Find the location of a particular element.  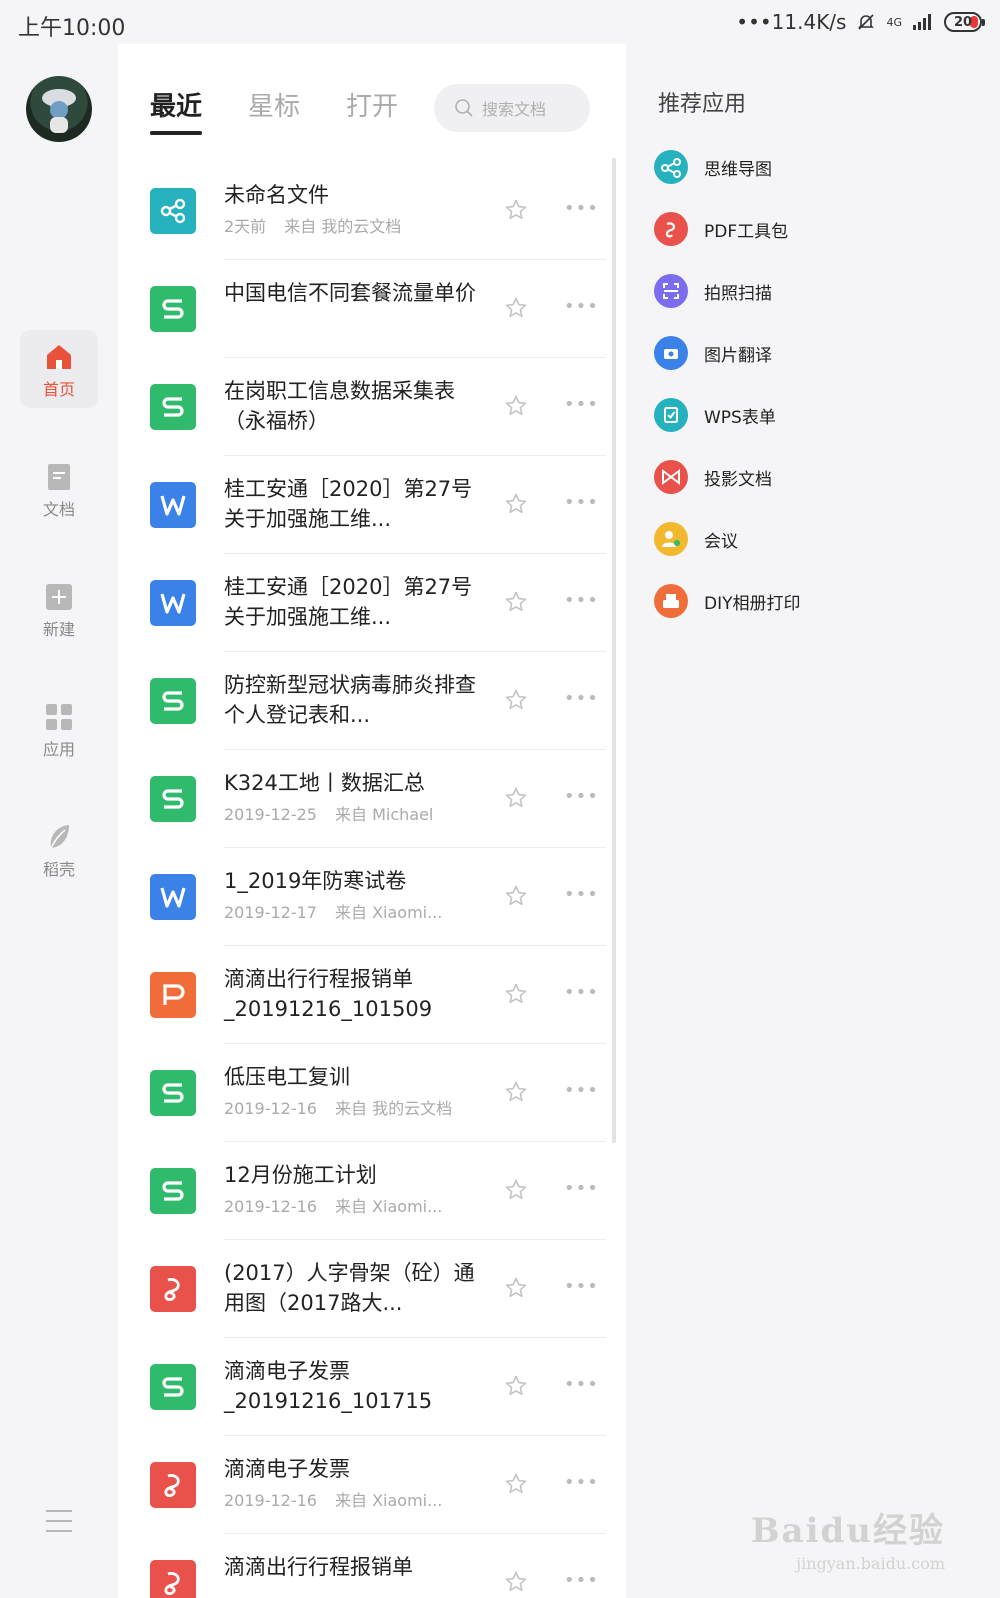

file-title: 1_2019年防寒试卷 is located at coordinates (315, 881).